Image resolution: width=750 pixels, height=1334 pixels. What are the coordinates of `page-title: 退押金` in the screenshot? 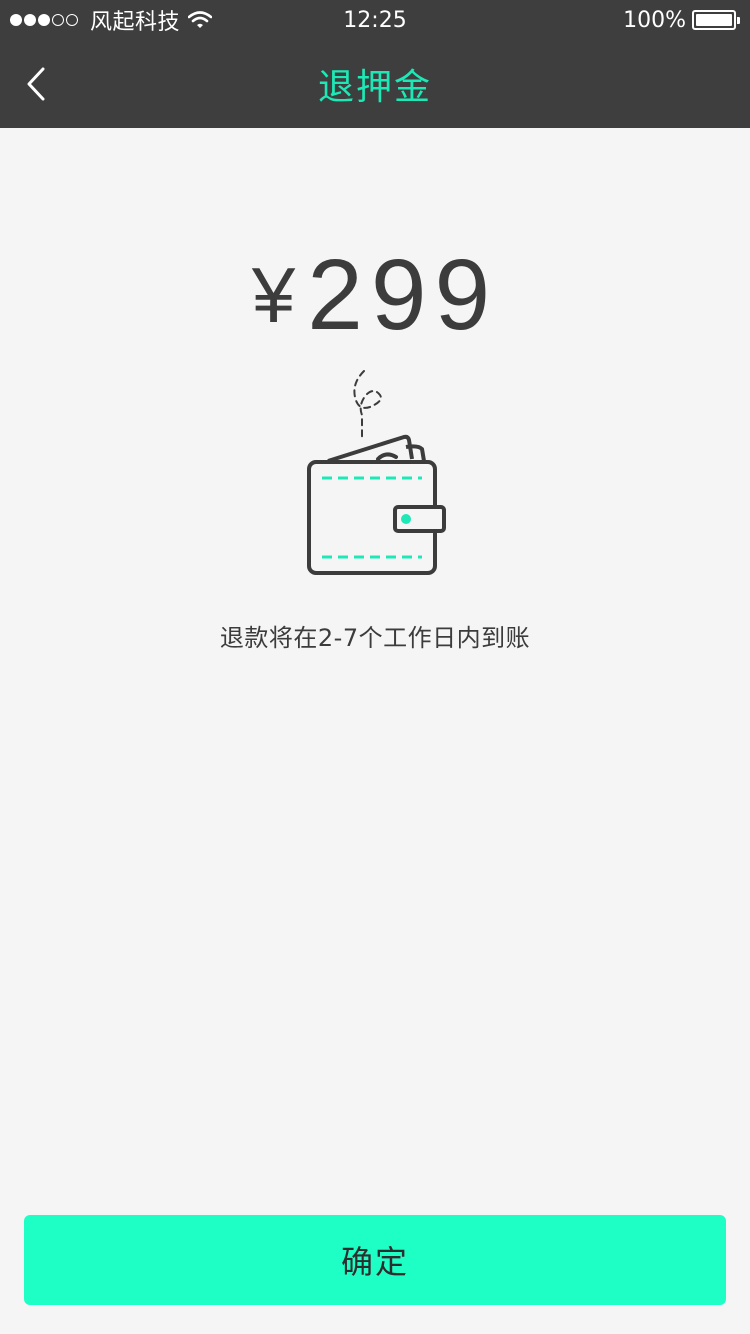 It's located at (374, 87).